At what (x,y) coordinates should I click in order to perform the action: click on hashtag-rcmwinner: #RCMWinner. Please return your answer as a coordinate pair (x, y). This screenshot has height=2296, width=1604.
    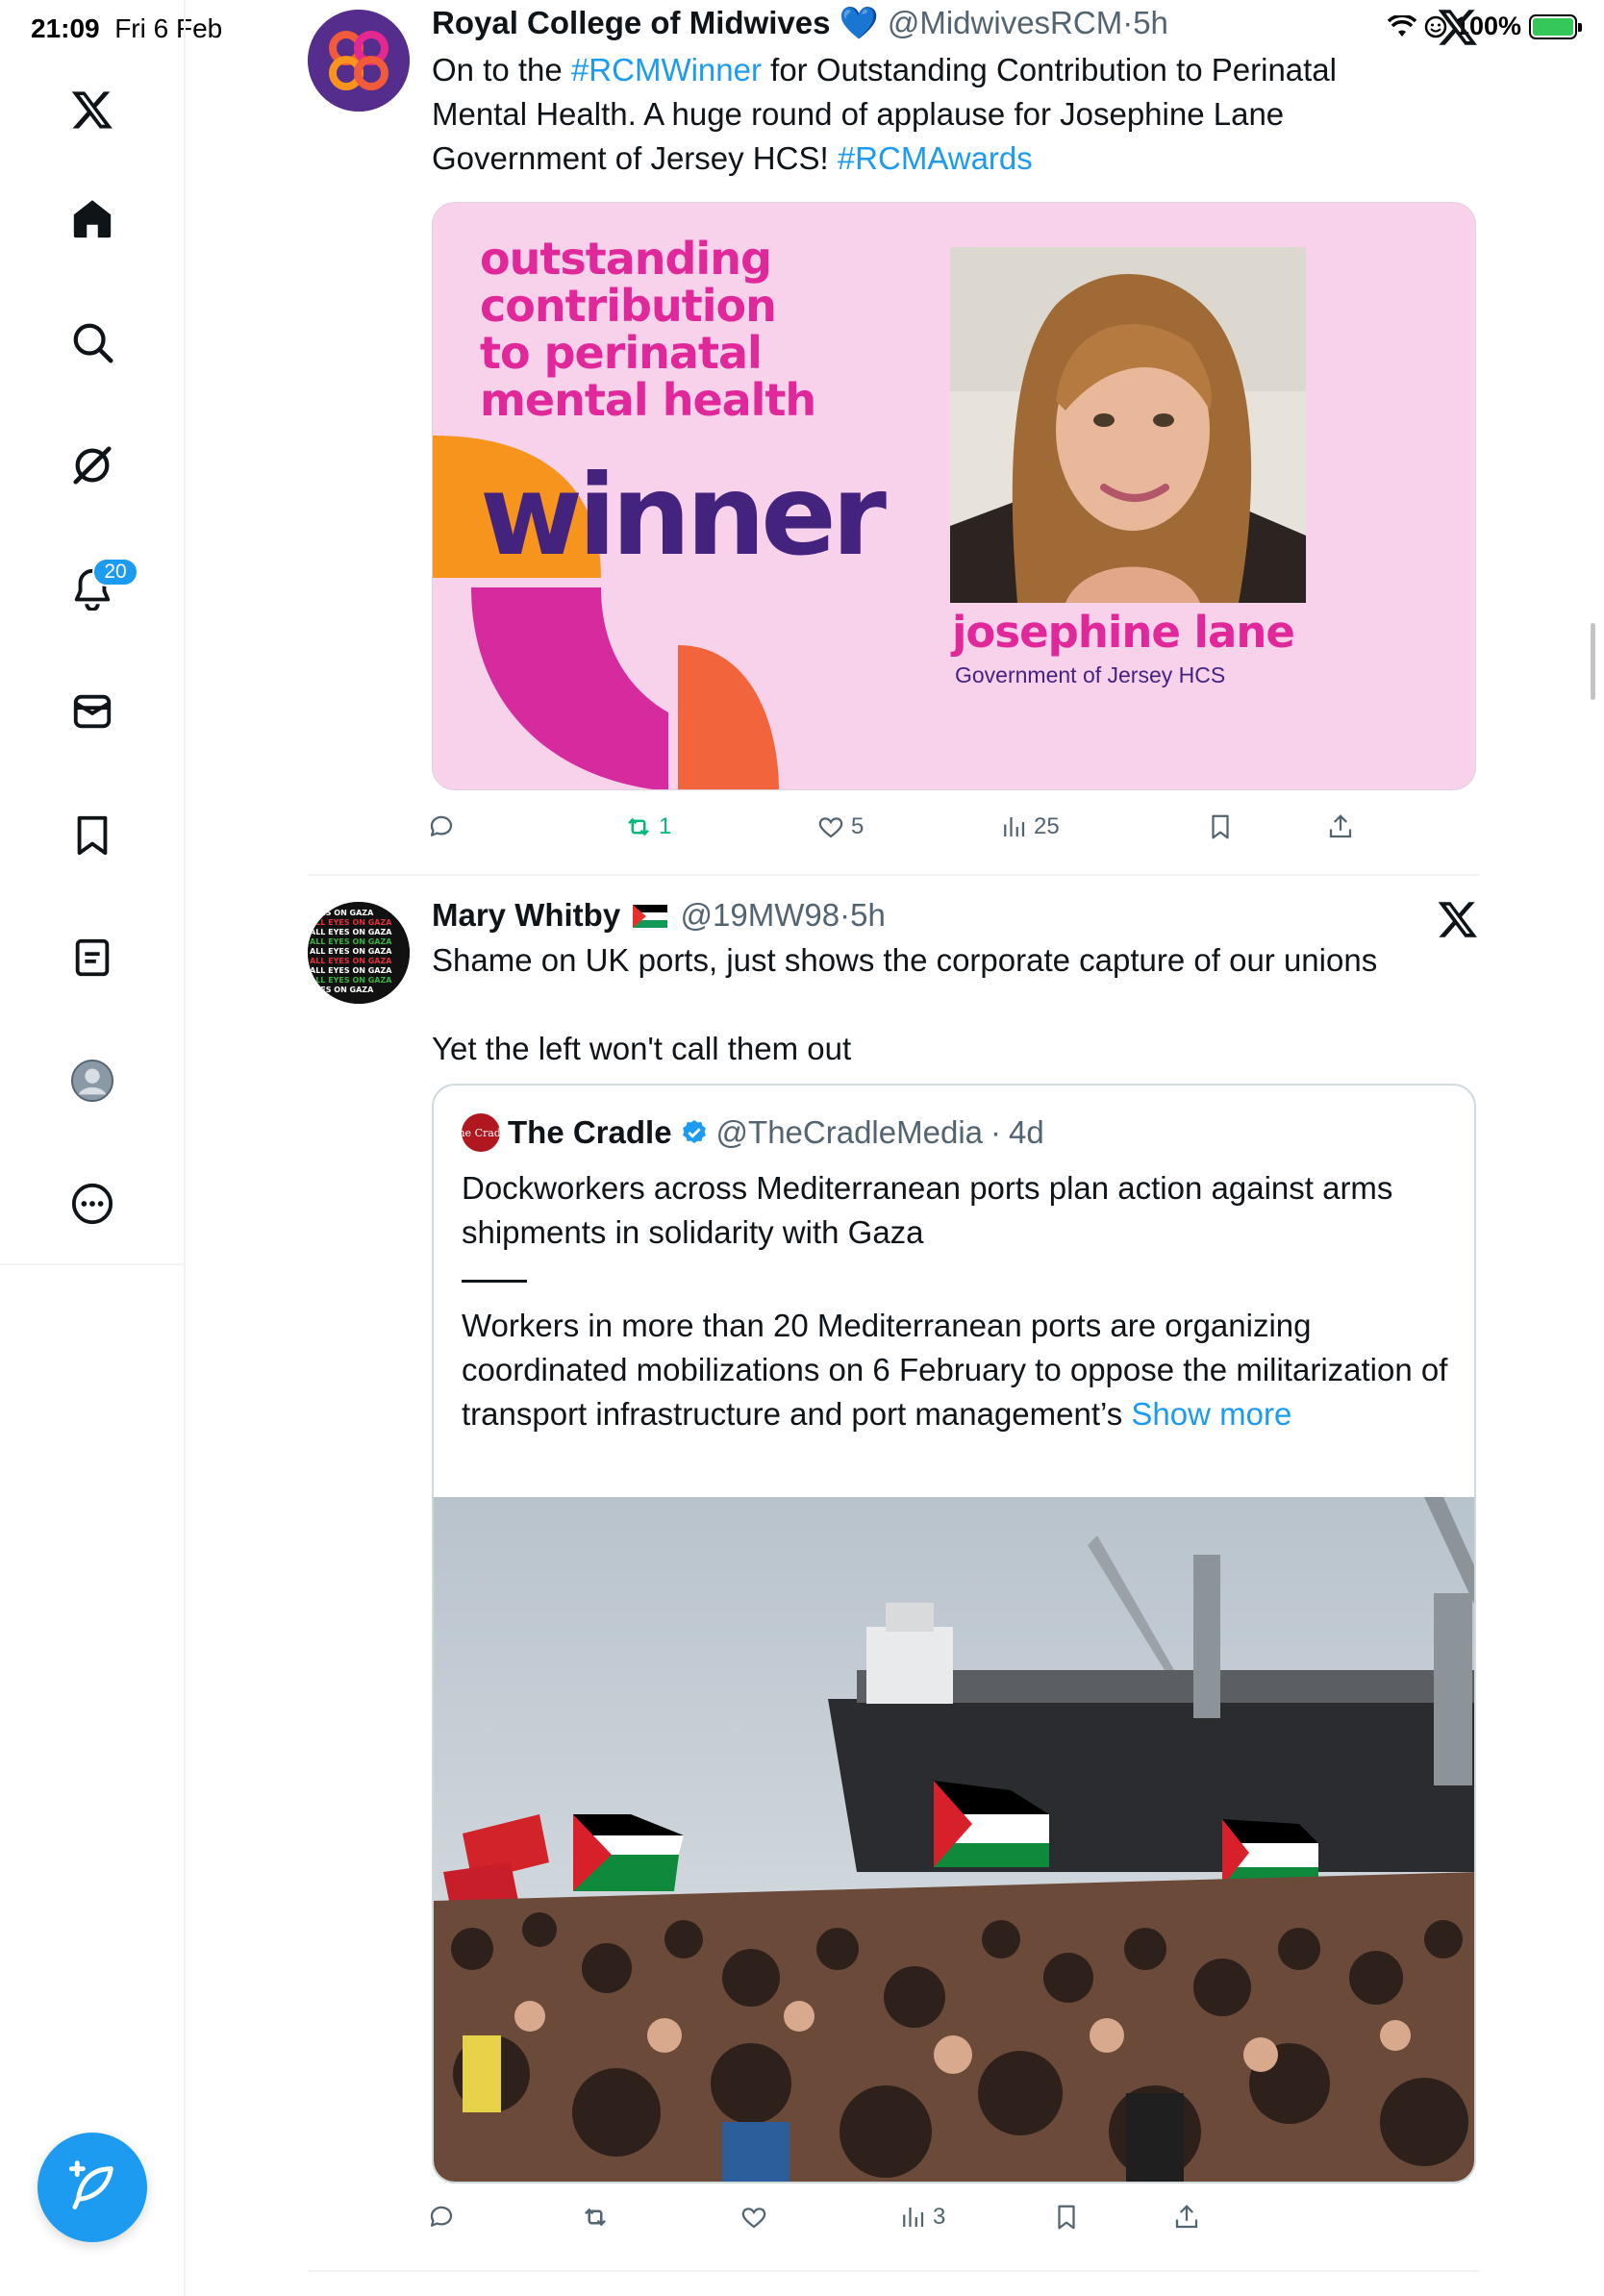
    Looking at the image, I should click on (666, 69).